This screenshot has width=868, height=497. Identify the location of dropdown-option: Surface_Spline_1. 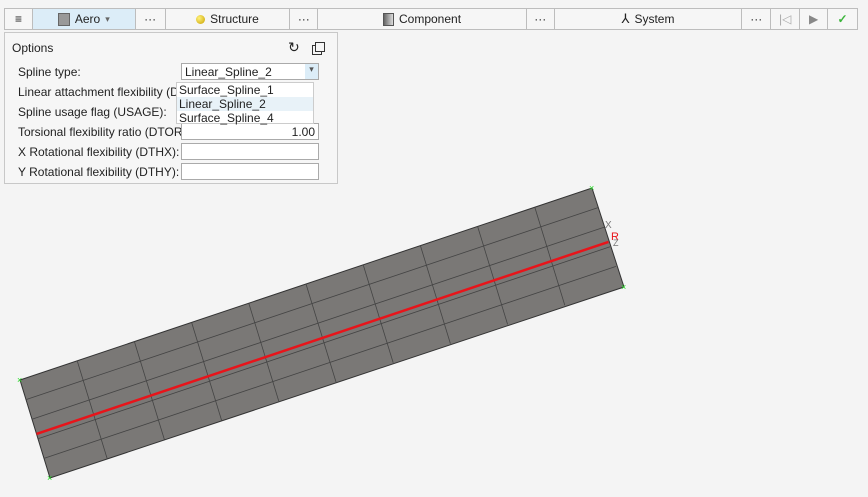
(245, 90).